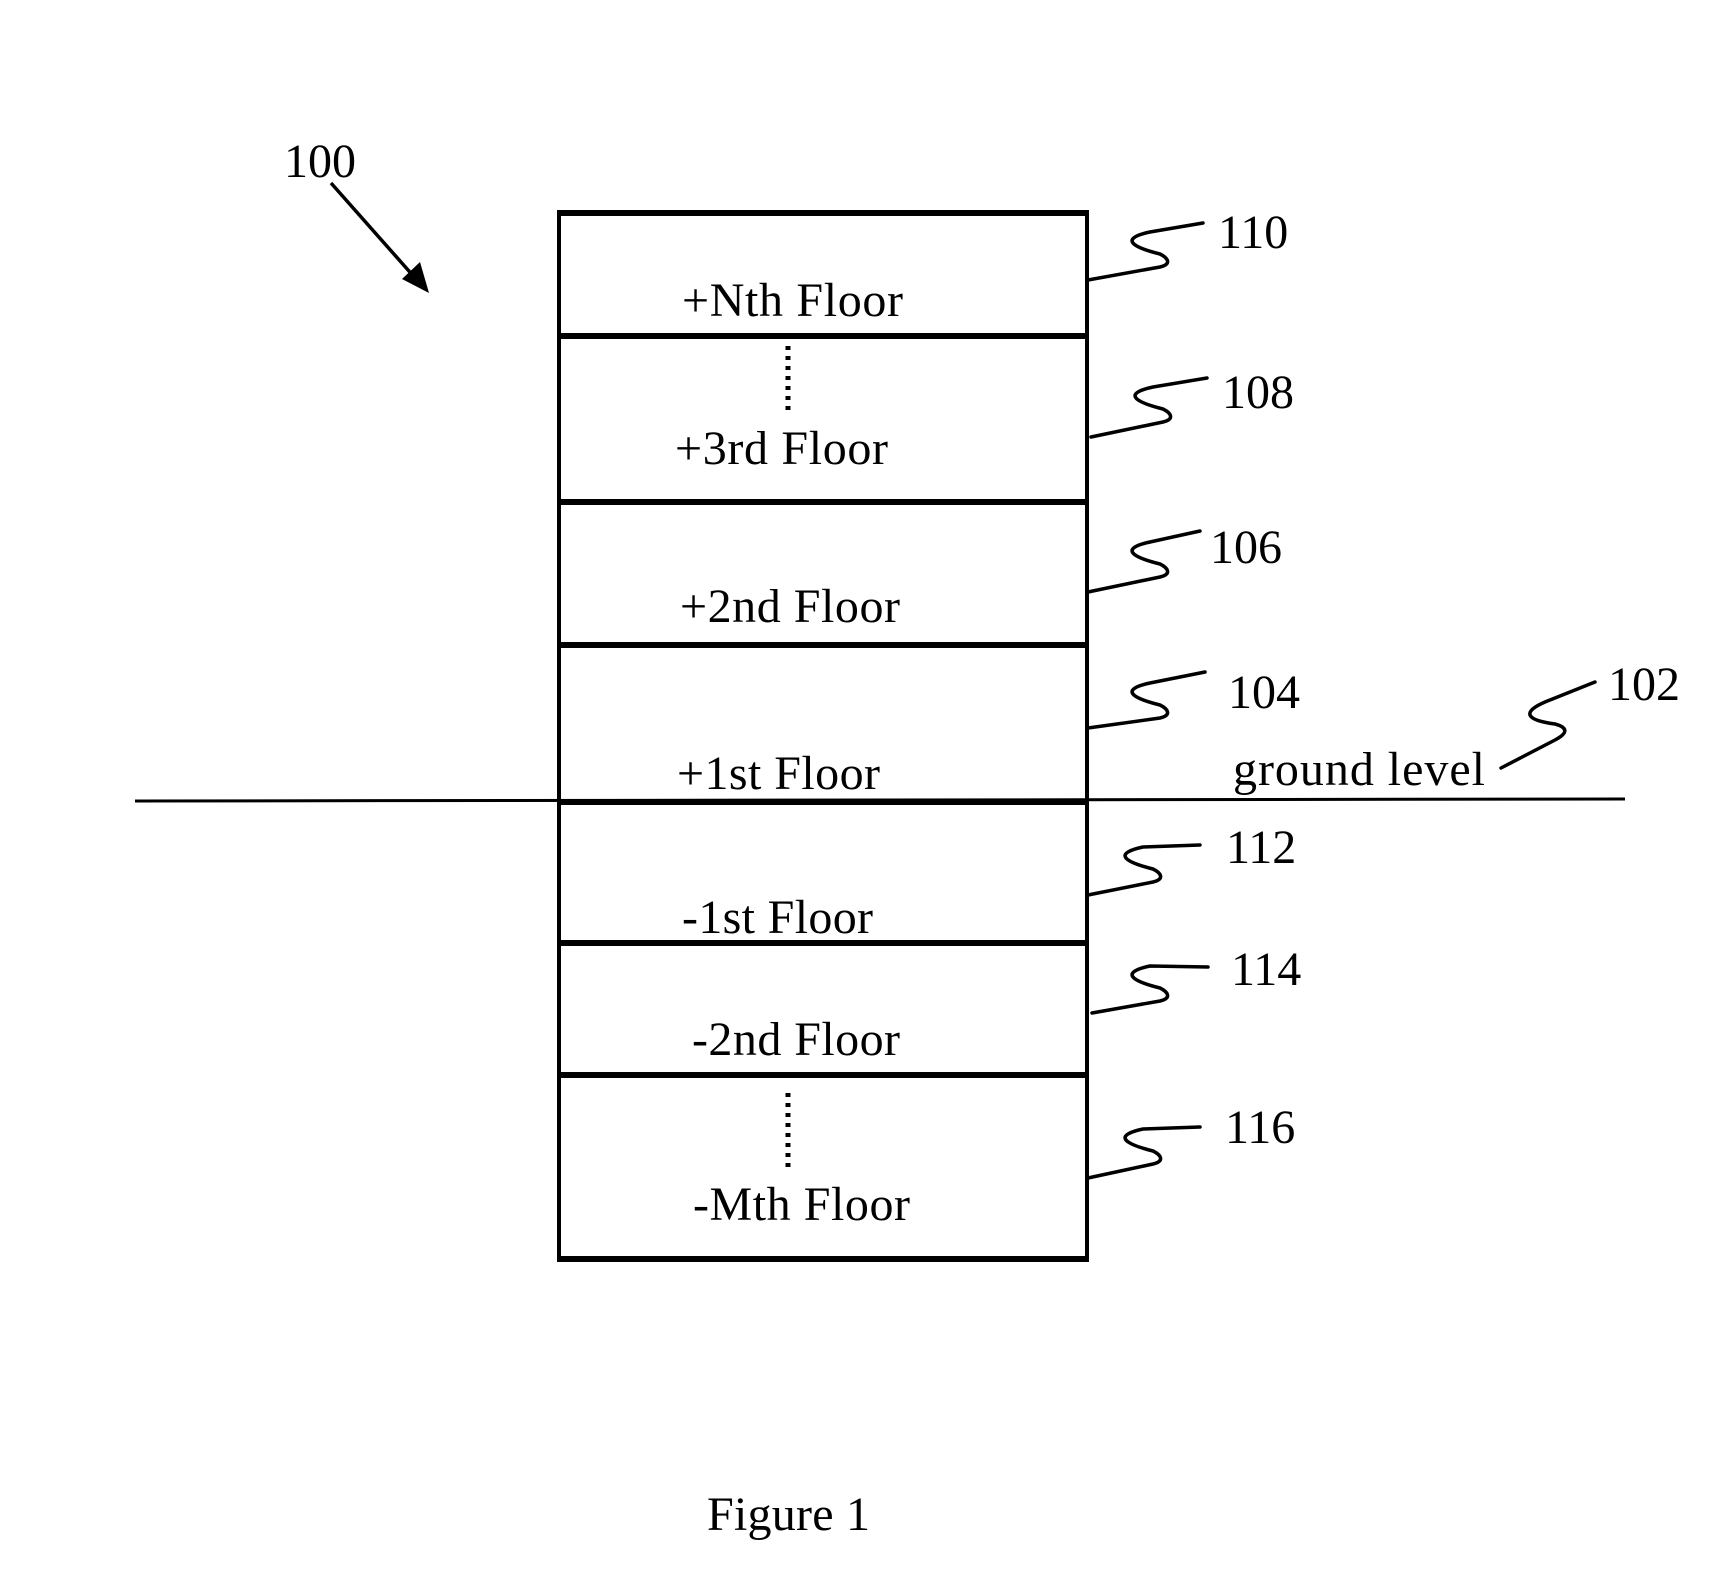 This screenshot has height=1593, width=1726. What do you see at coordinates (801, 1204) in the screenshot?
I see `floor-label: -Mth Floor` at bounding box center [801, 1204].